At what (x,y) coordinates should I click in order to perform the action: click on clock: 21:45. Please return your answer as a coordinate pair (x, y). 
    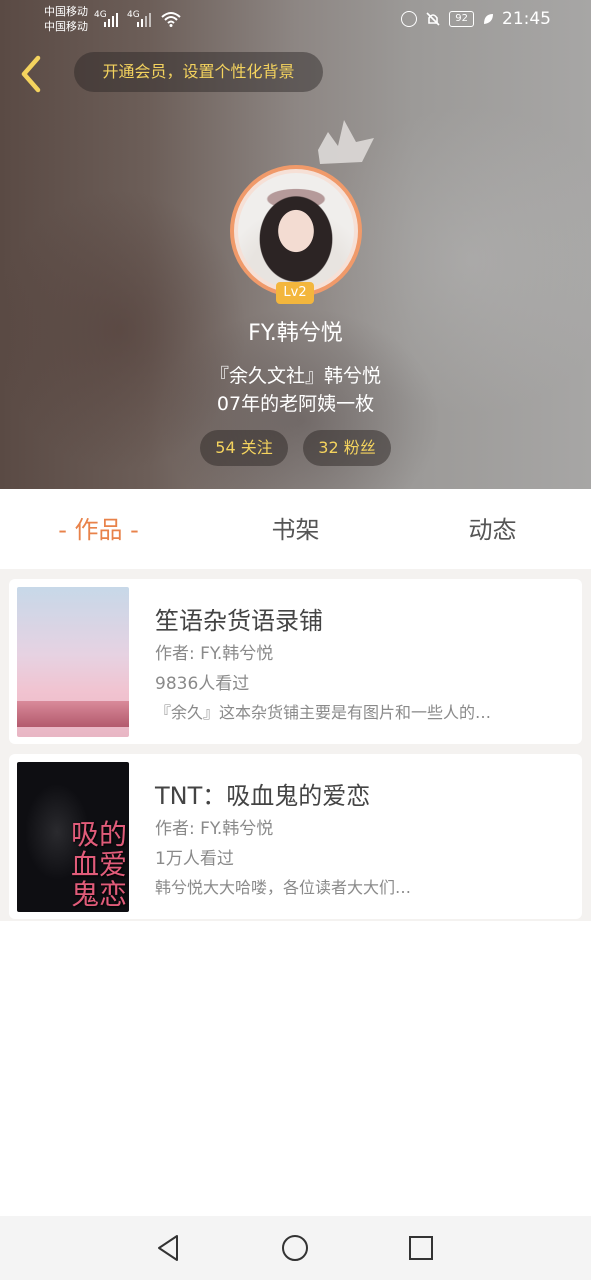
    Looking at the image, I should click on (526, 19).